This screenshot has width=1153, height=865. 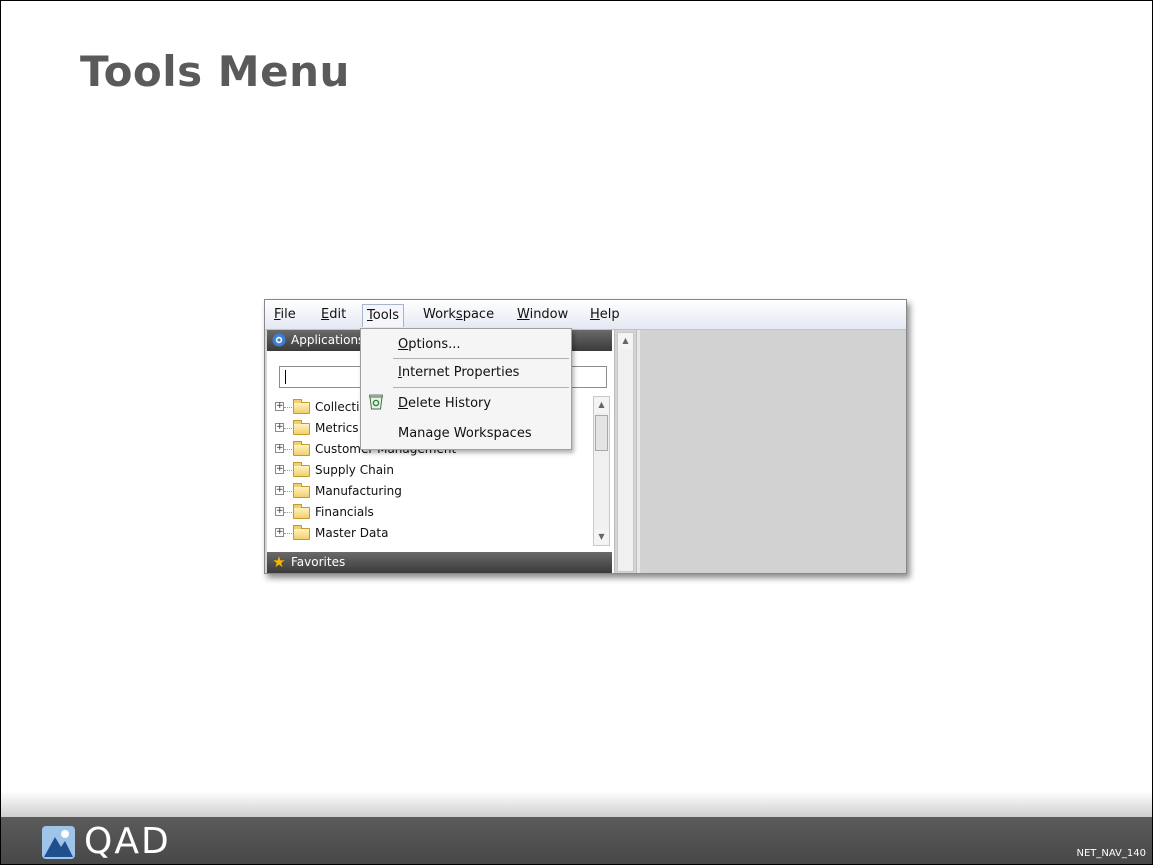 I want to click on workspace-area, so click(x=773, y=451).